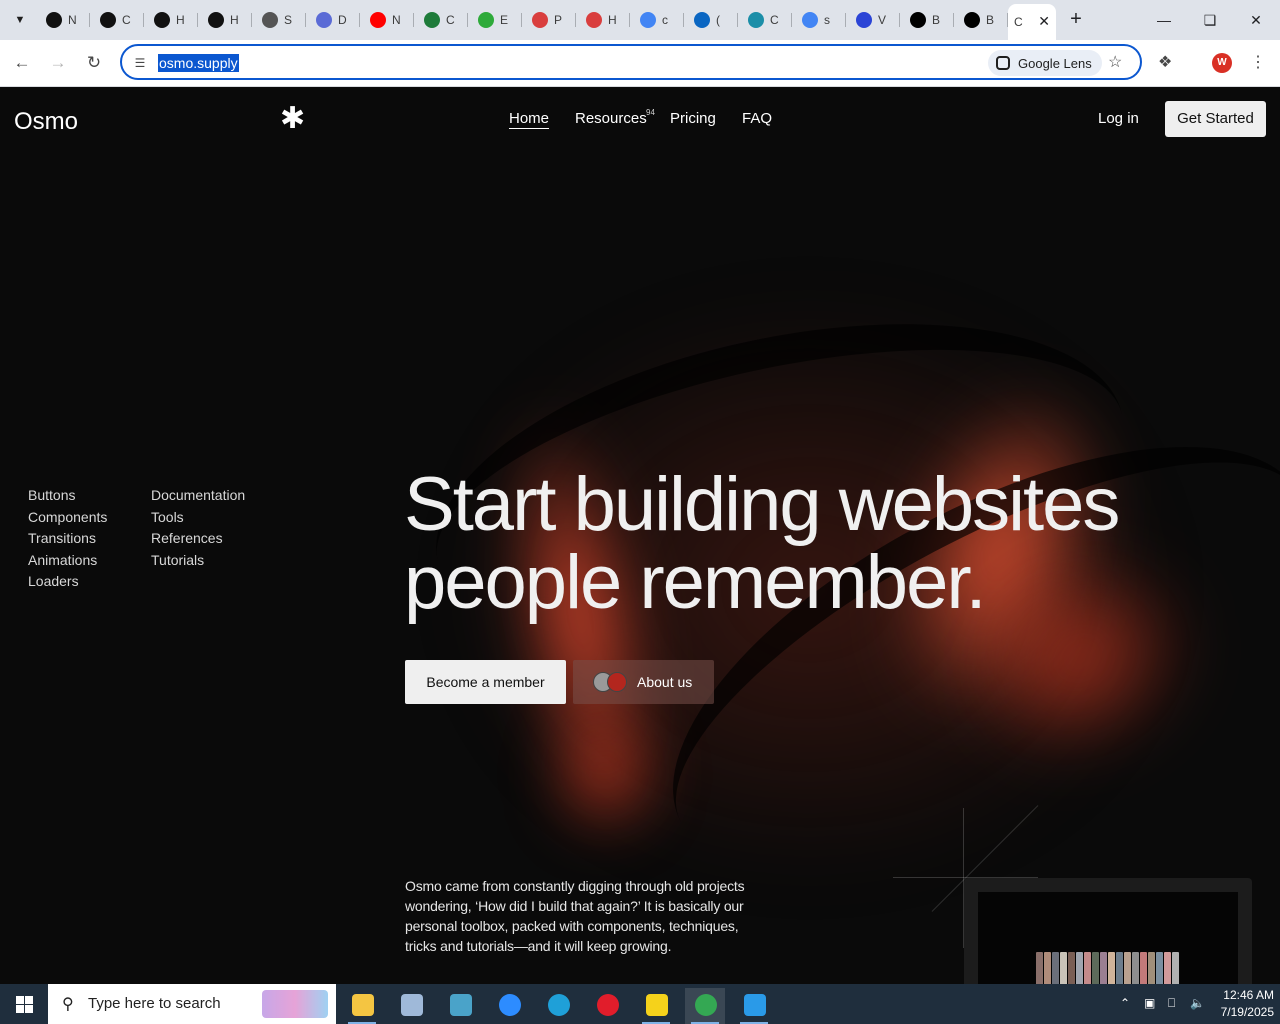  I want to click on chevron-up-icon: ⌃, so click(1125, 1003).